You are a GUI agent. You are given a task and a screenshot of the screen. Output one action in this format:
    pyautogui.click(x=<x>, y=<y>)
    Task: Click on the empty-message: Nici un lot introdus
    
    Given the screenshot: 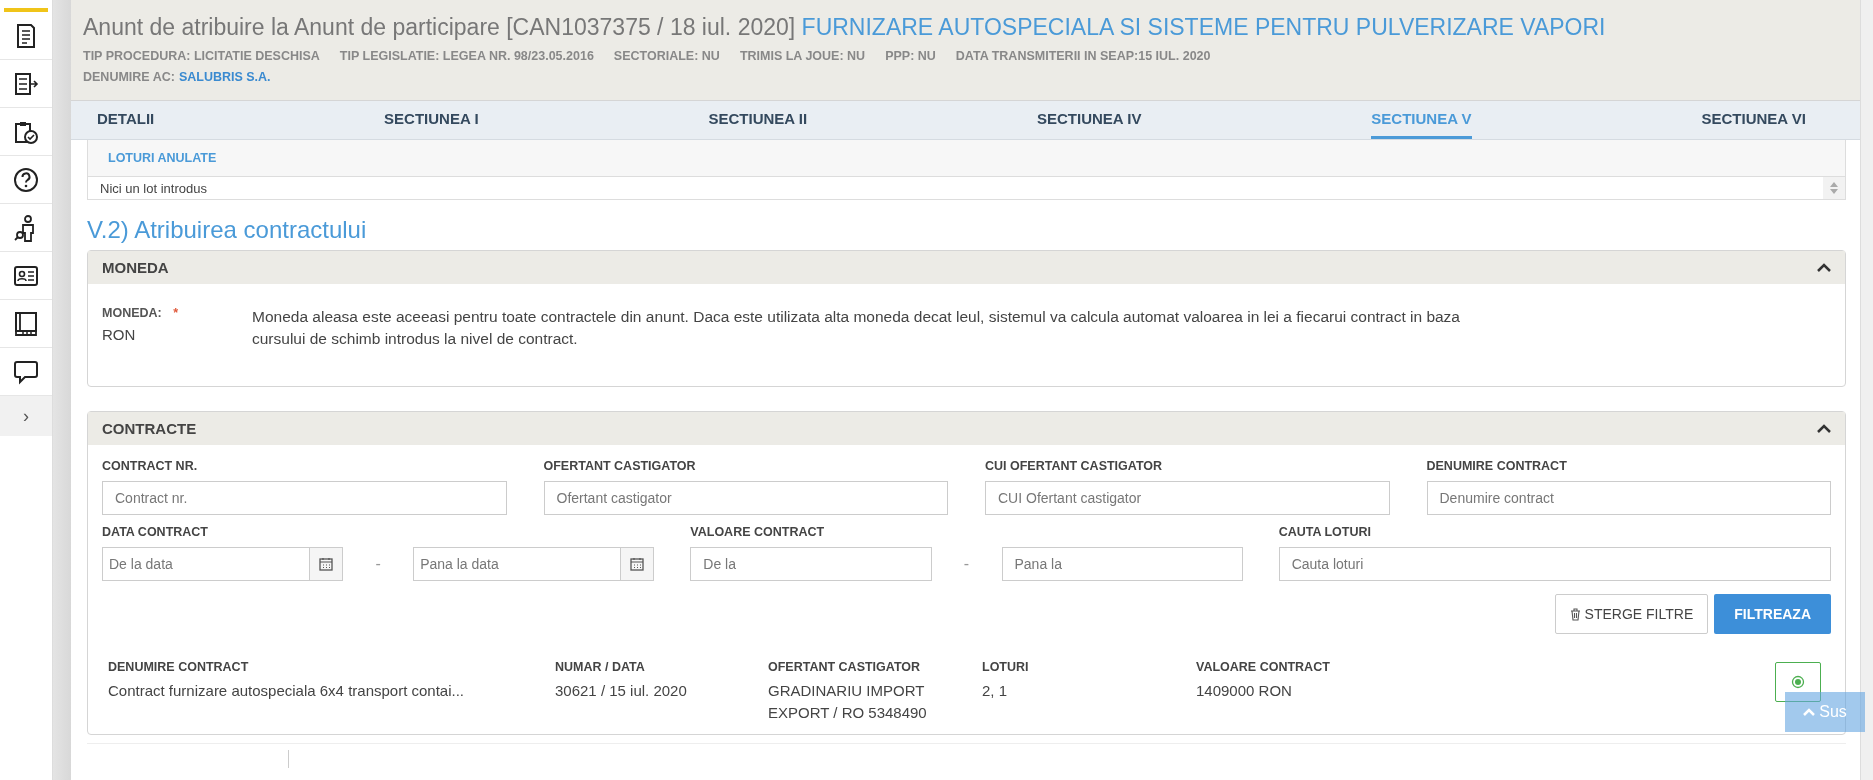 What is the action you would take?
    pyautogui.click(x=153, y=188)
    